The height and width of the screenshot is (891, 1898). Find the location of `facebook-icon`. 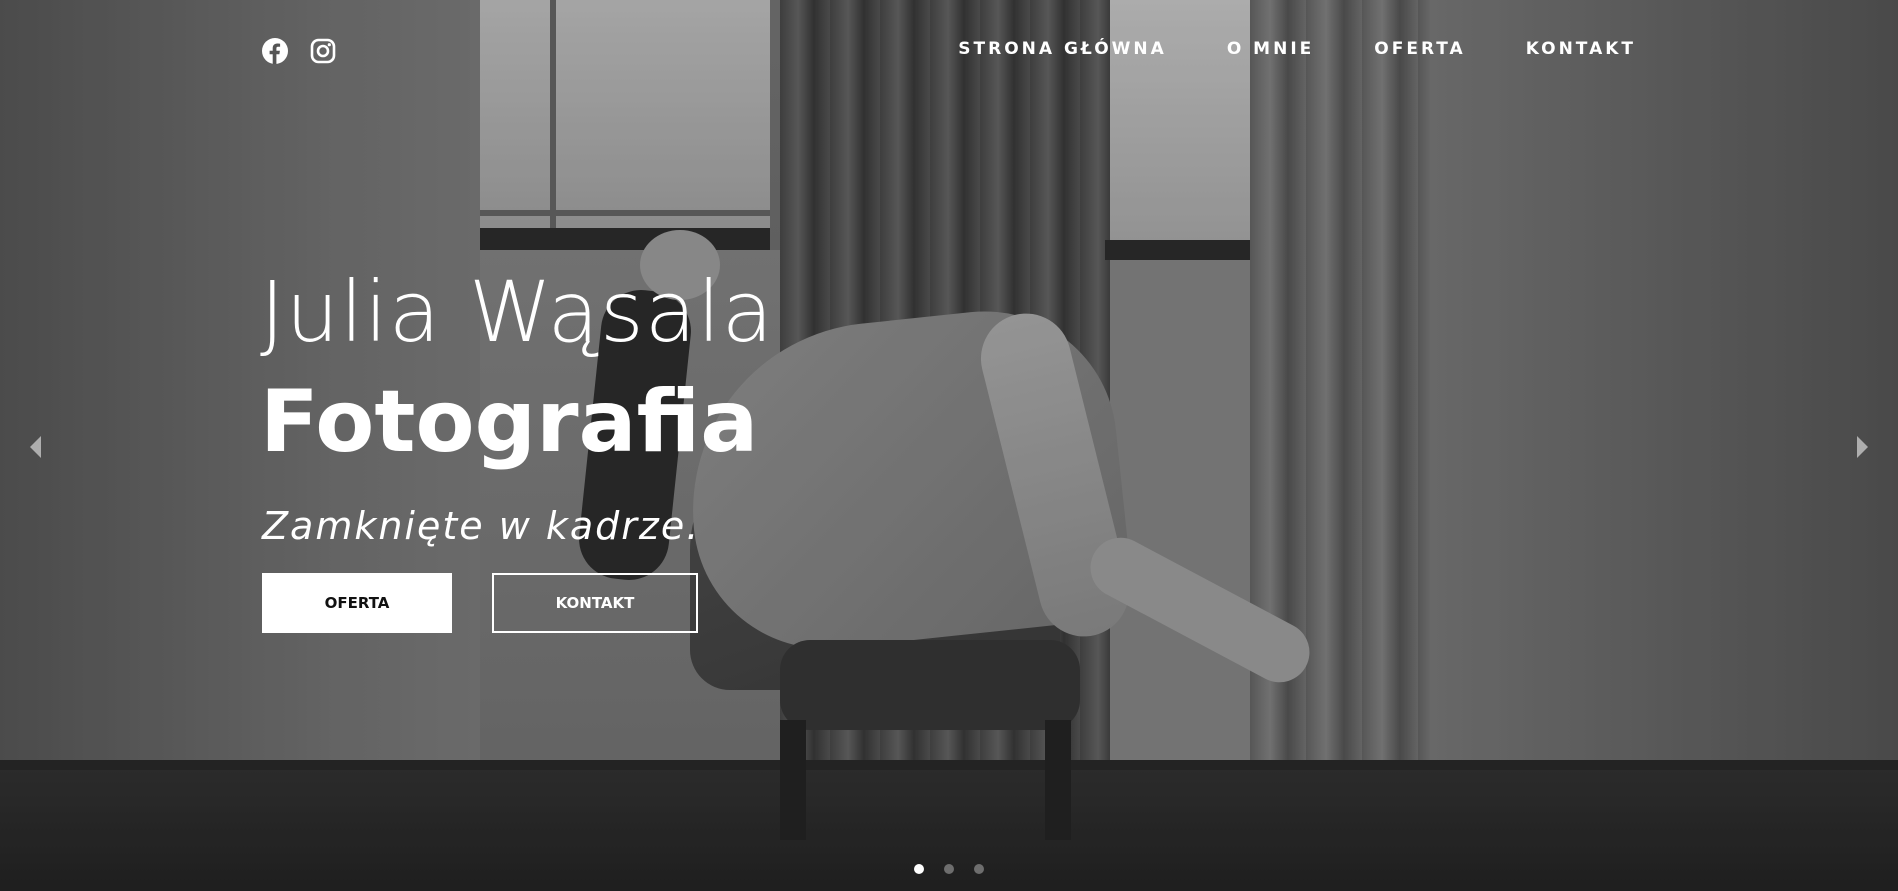

facebook-icon is located at coordinates (275, 51).